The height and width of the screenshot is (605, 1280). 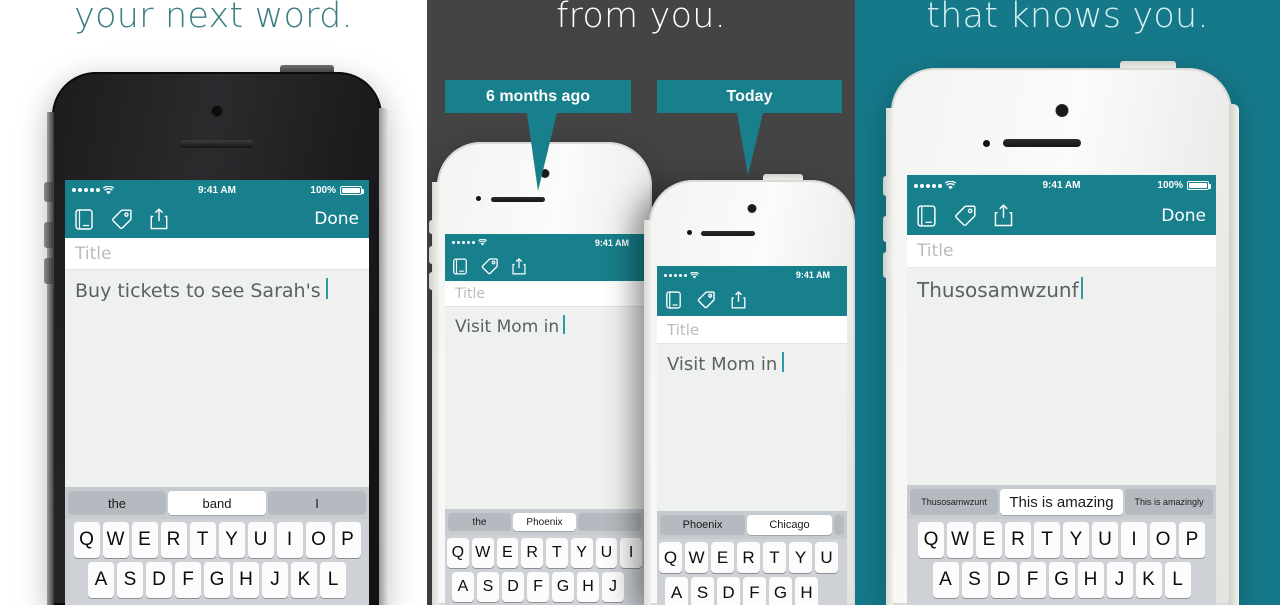 What do you see at coordinates (544, 522) in the screenshot?
I see `prediction-suggestion-1: Phoenix` at bounding box center [544, 522].